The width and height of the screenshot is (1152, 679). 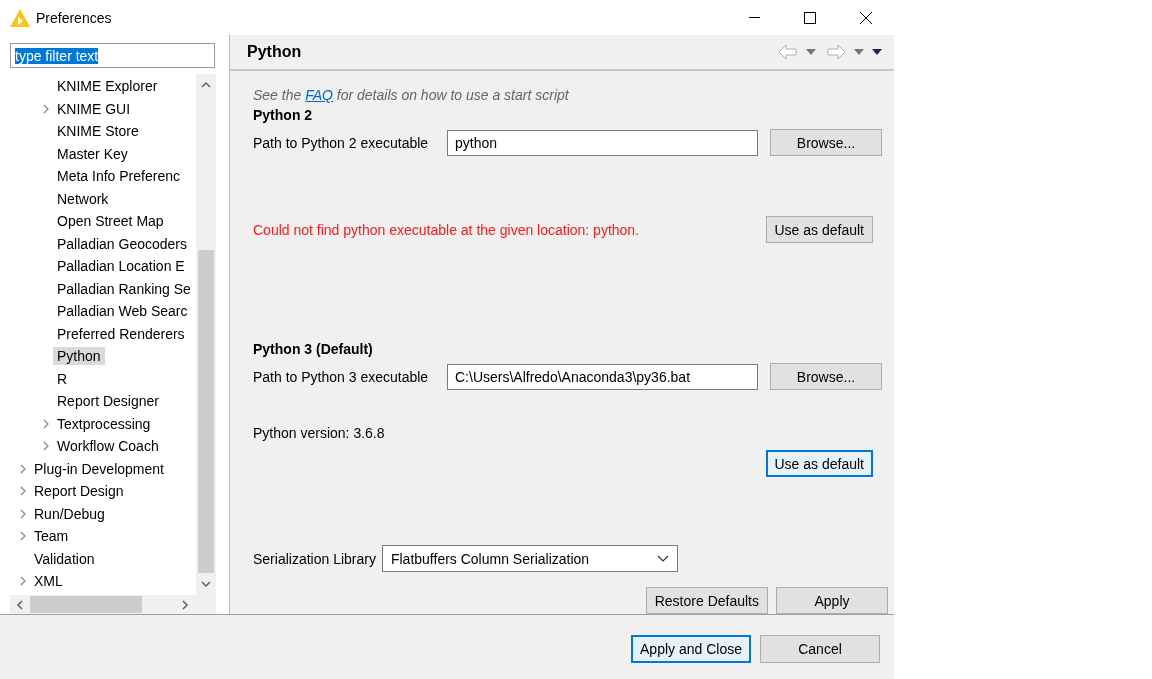 I want to click on section-heading: Python 3 (Default), so click(x=313, y=349).